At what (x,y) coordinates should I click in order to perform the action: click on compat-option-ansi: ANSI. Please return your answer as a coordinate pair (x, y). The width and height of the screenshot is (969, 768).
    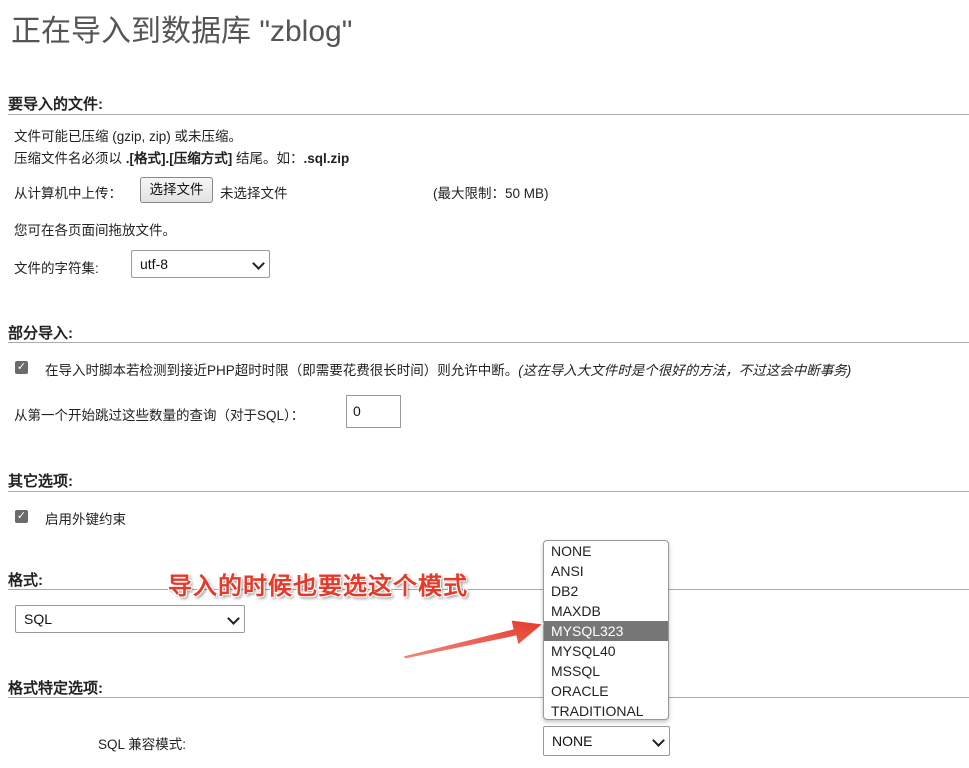
    Looking at the image, I should click on (606, 571).